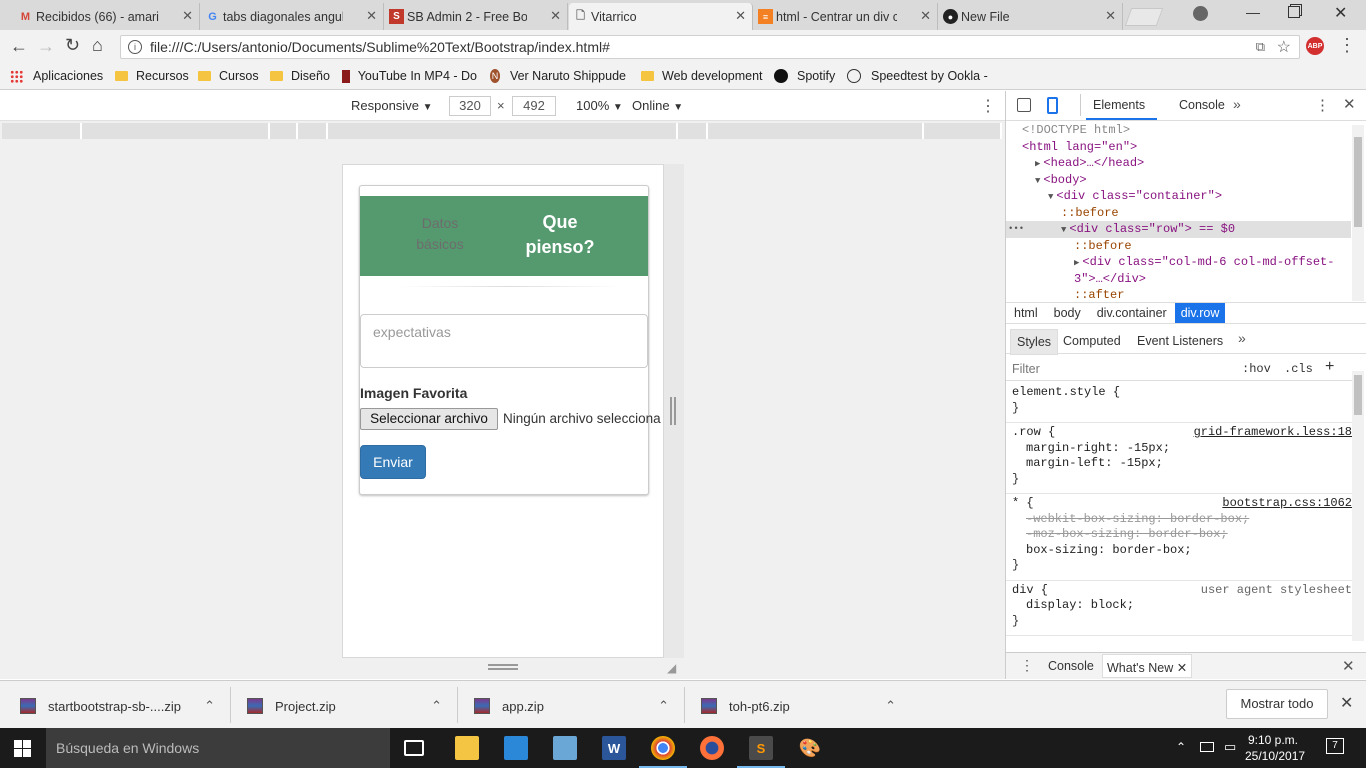  Describe the element at coordinates (1256, 369) in the screenshot. I see `hov-toggle: :hov` at that location.